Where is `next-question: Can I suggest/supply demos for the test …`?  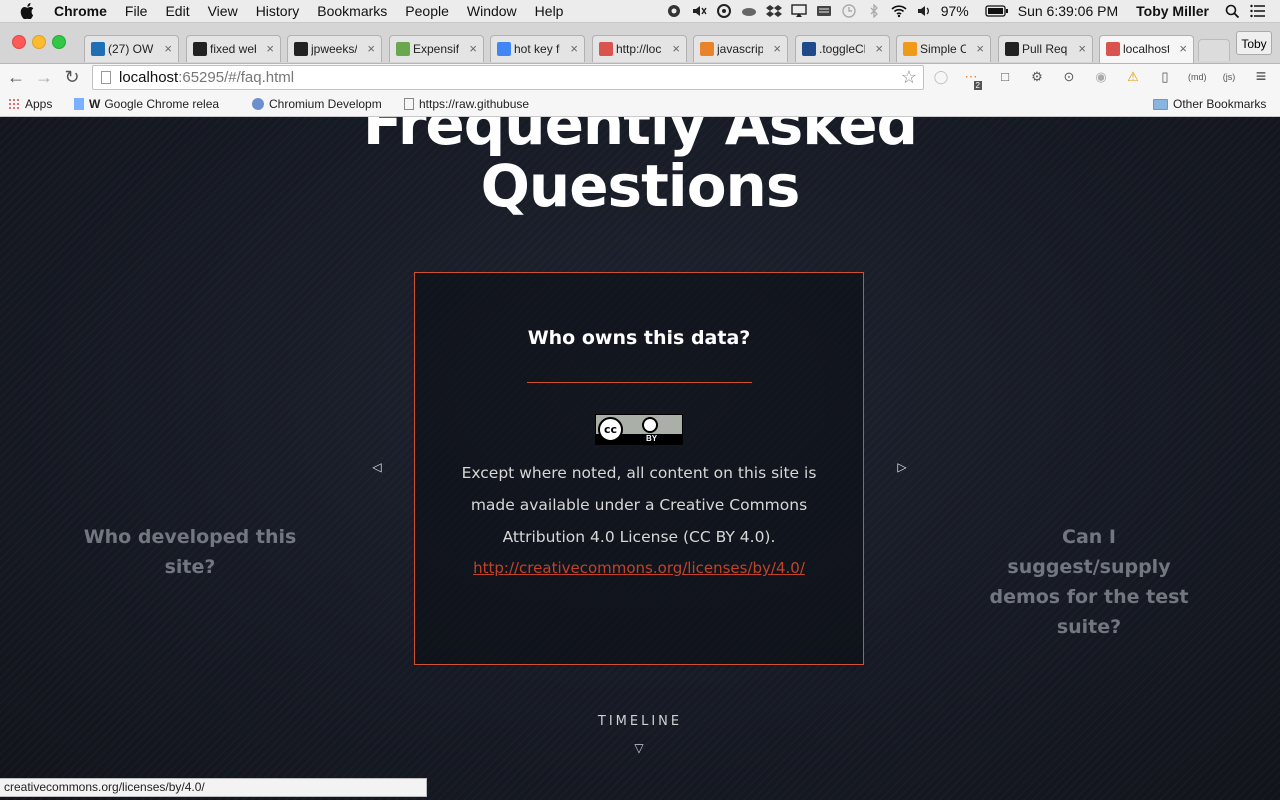
next-question: Can I suggest/supply demos for the test … is located at coordinates (1089, 582).